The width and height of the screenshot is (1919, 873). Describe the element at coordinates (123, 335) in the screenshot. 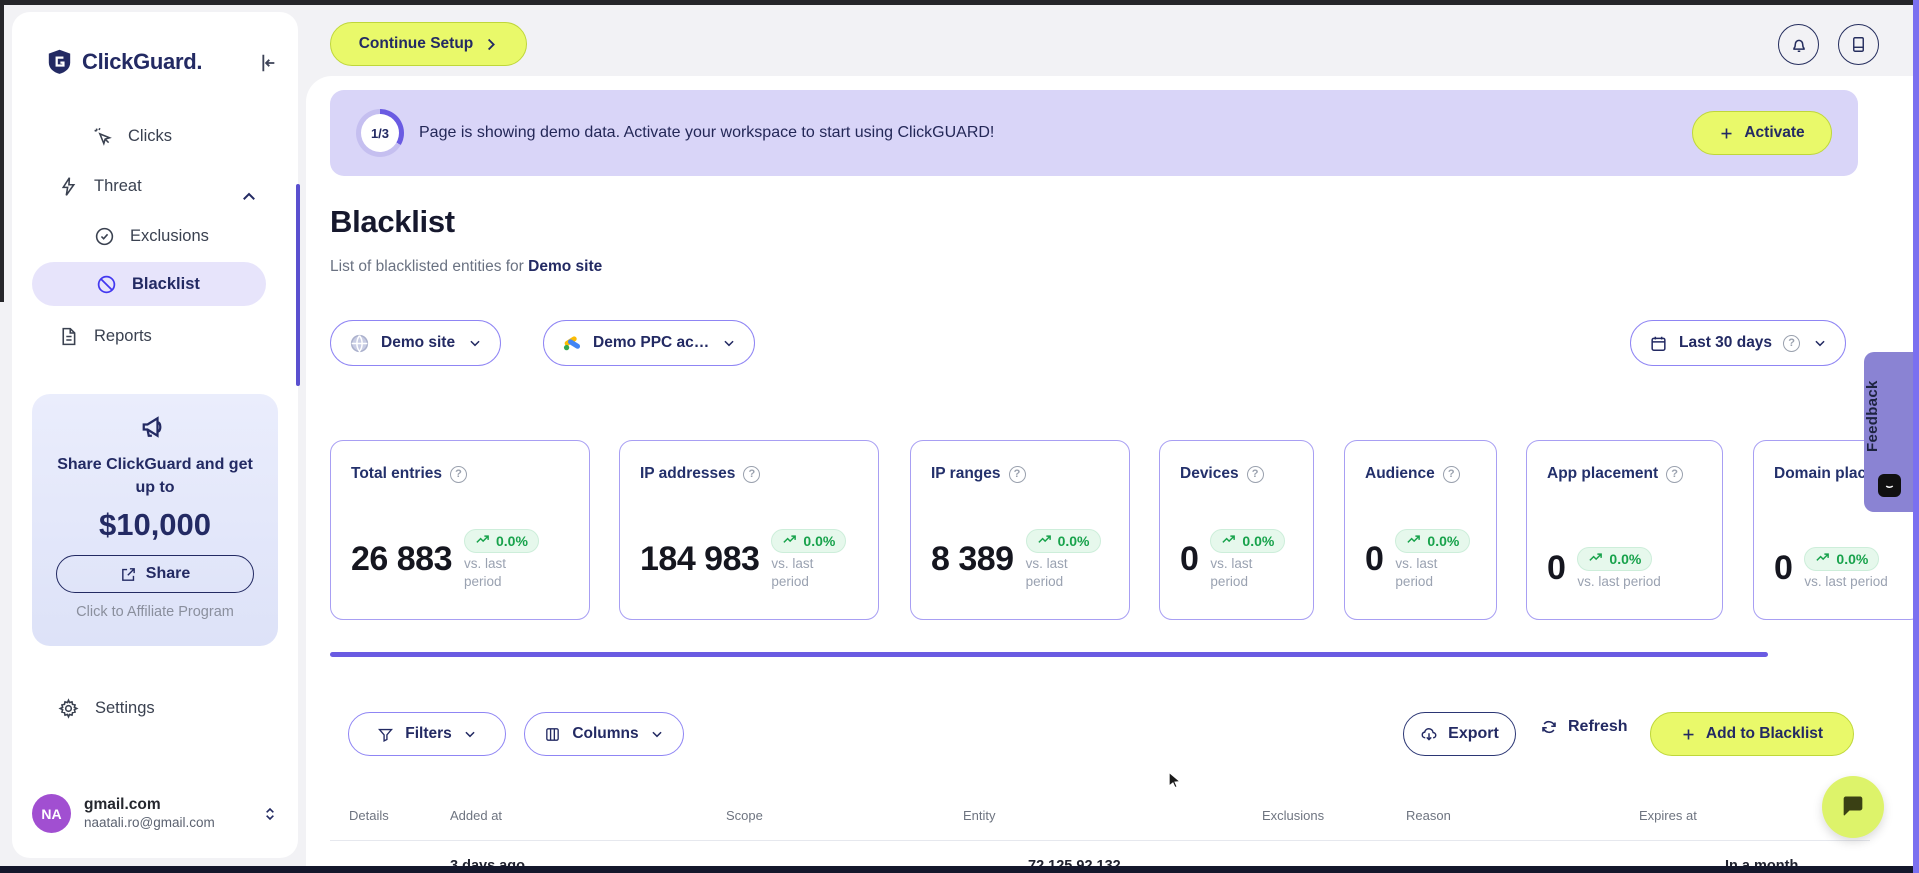

I see `sidebar-item-label: Reports` at that location.